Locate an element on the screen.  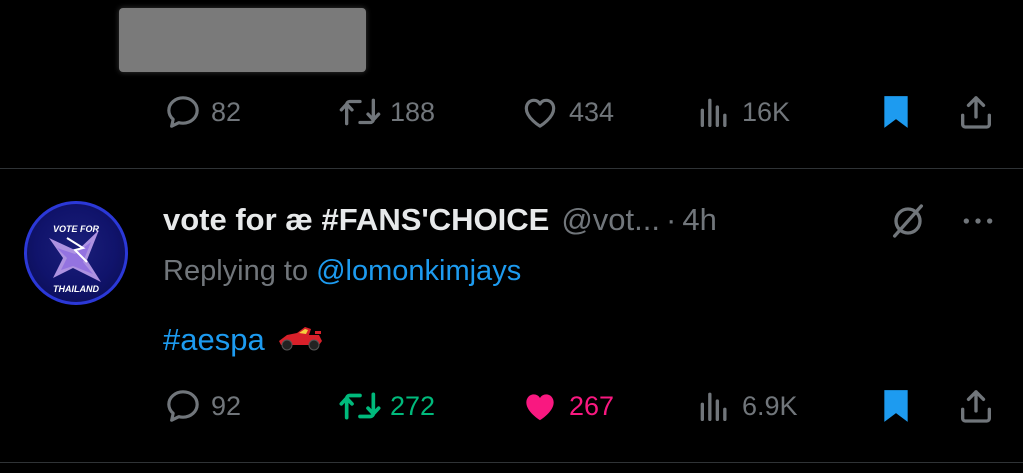
display-name: vote for æ #FANS'CHOICE is located at coordinates (356, 220).